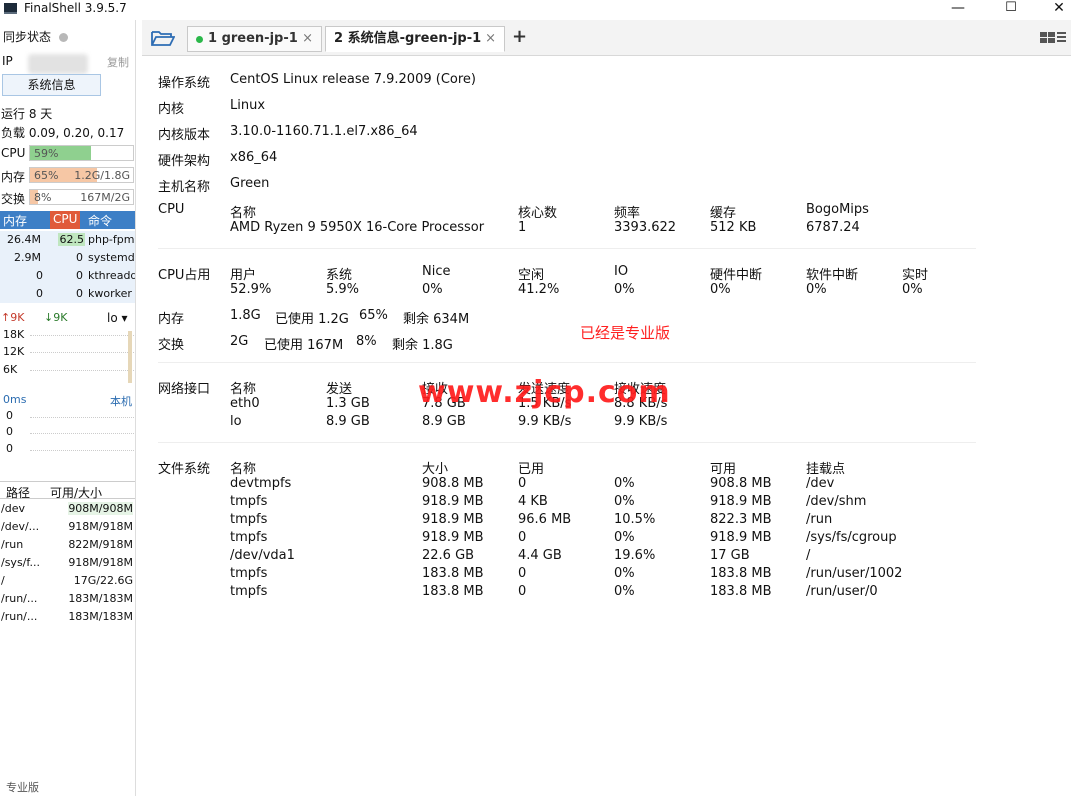  Describe the element at coordinates (27, 114) in the screenshot. I see `uptime: 运行 8 天` at that location.